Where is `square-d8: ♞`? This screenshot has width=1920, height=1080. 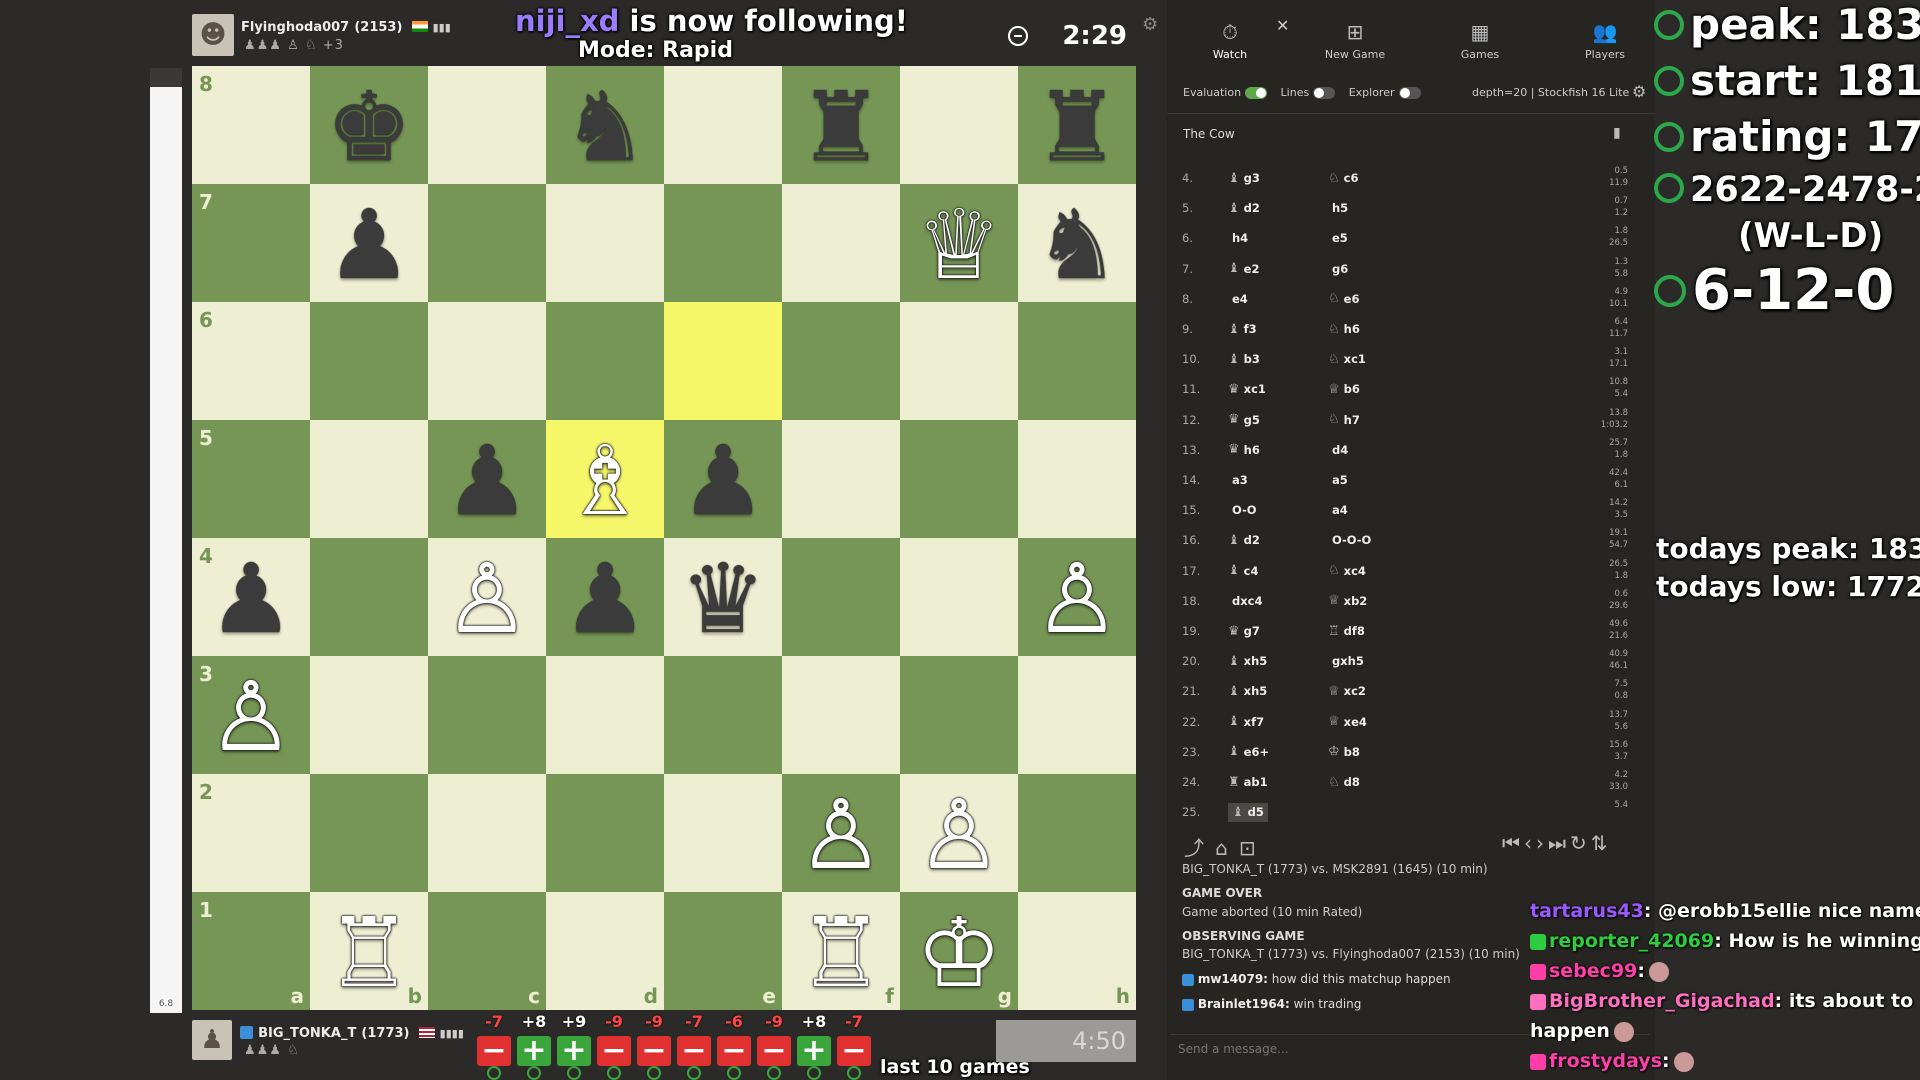
square-d8: ♞ is located at coordinates (605, 125).